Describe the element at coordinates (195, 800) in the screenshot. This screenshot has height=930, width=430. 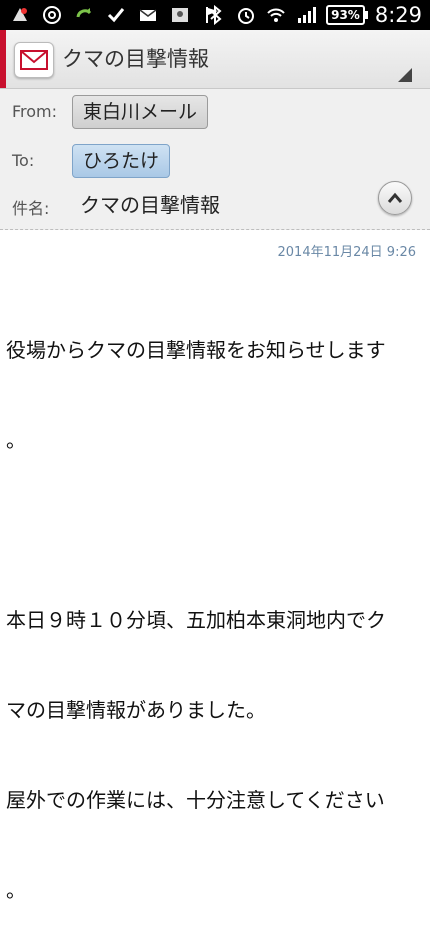
I see `body-line: 屋外での作業には、十分注意してください` at that location.